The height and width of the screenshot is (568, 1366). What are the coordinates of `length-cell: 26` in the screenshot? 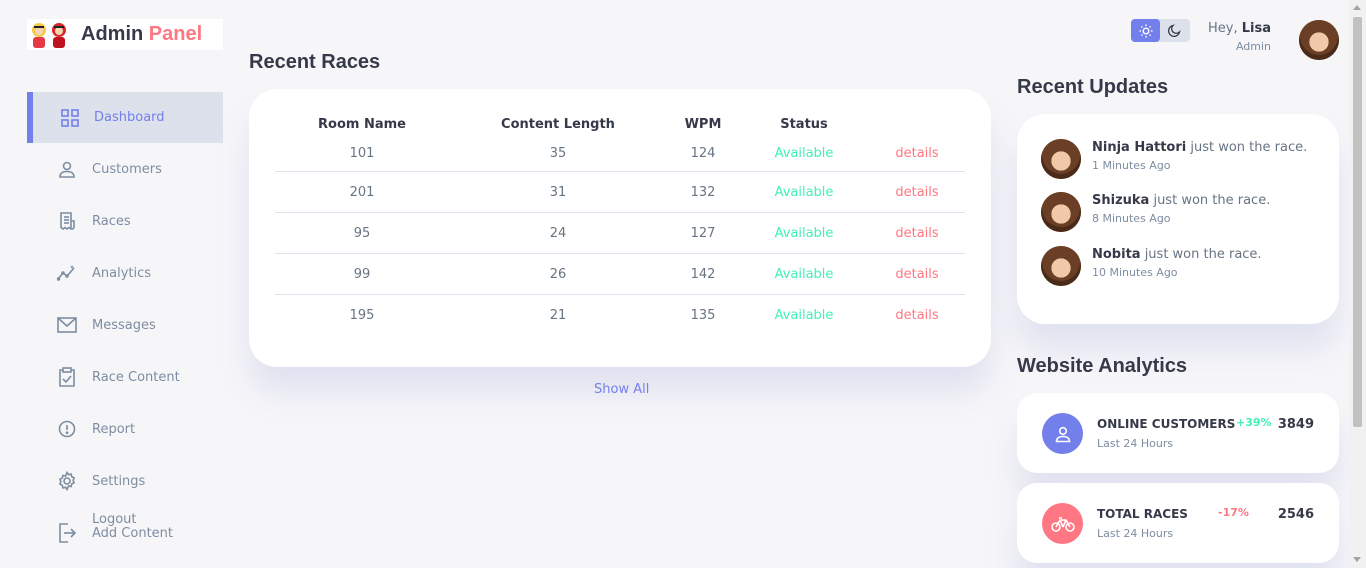 It's located at (558, 274).